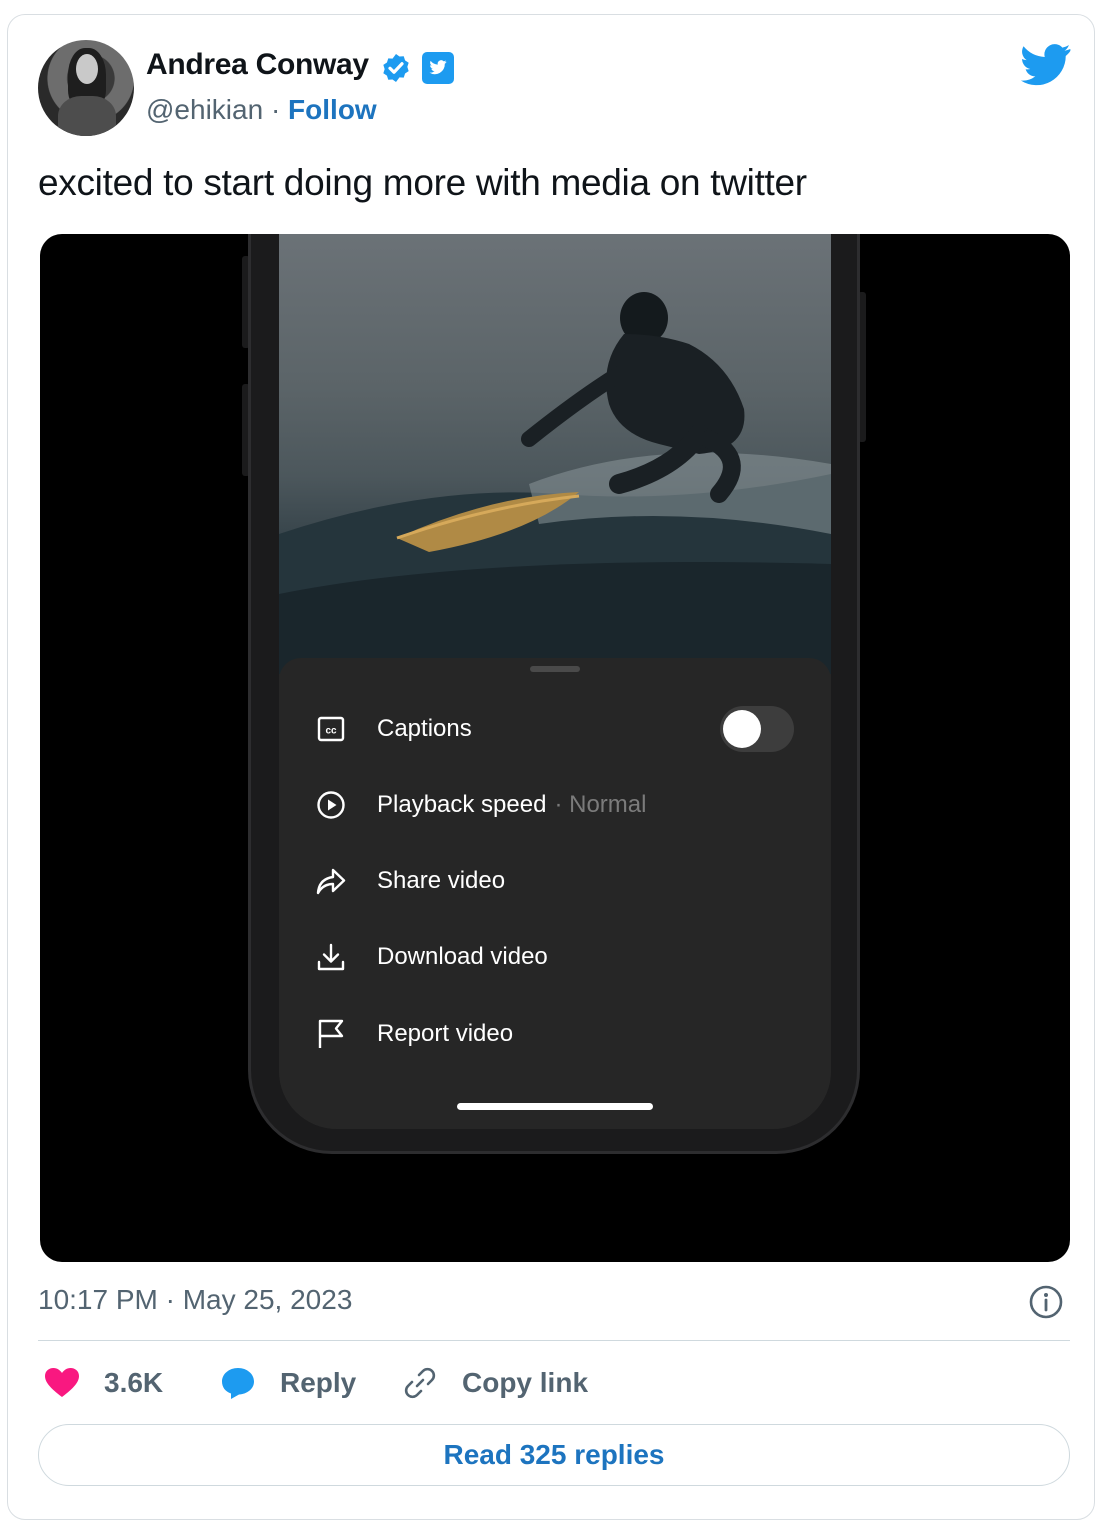  What do you see at coordinates (396, 68) in the screenshot?
I see `verified-badge-icon` at bounding box center [396, 68].